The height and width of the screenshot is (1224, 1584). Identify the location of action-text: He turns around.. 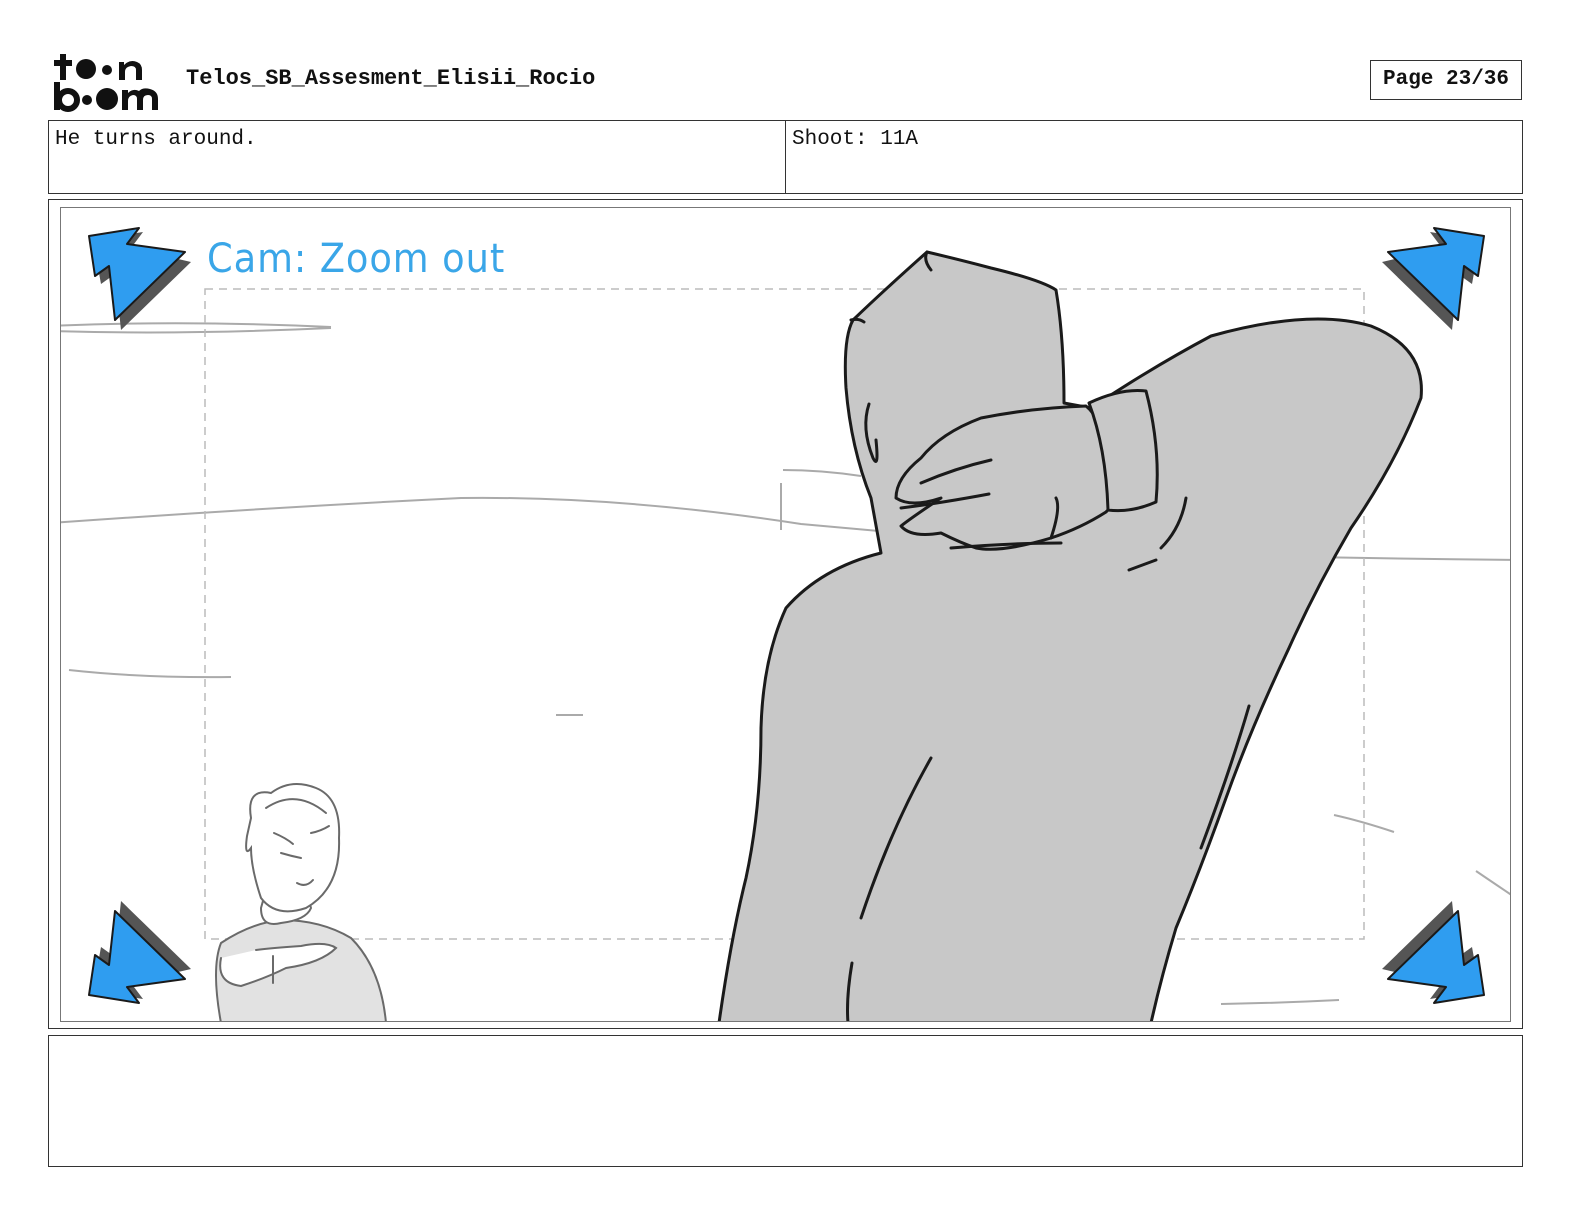
(156, 139).